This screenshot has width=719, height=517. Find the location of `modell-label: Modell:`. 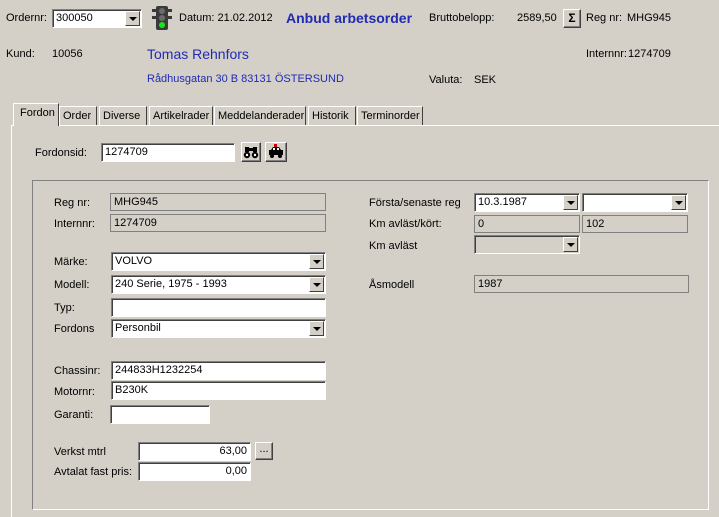

modell-label: Modell: is located at coordinates (72, 285).